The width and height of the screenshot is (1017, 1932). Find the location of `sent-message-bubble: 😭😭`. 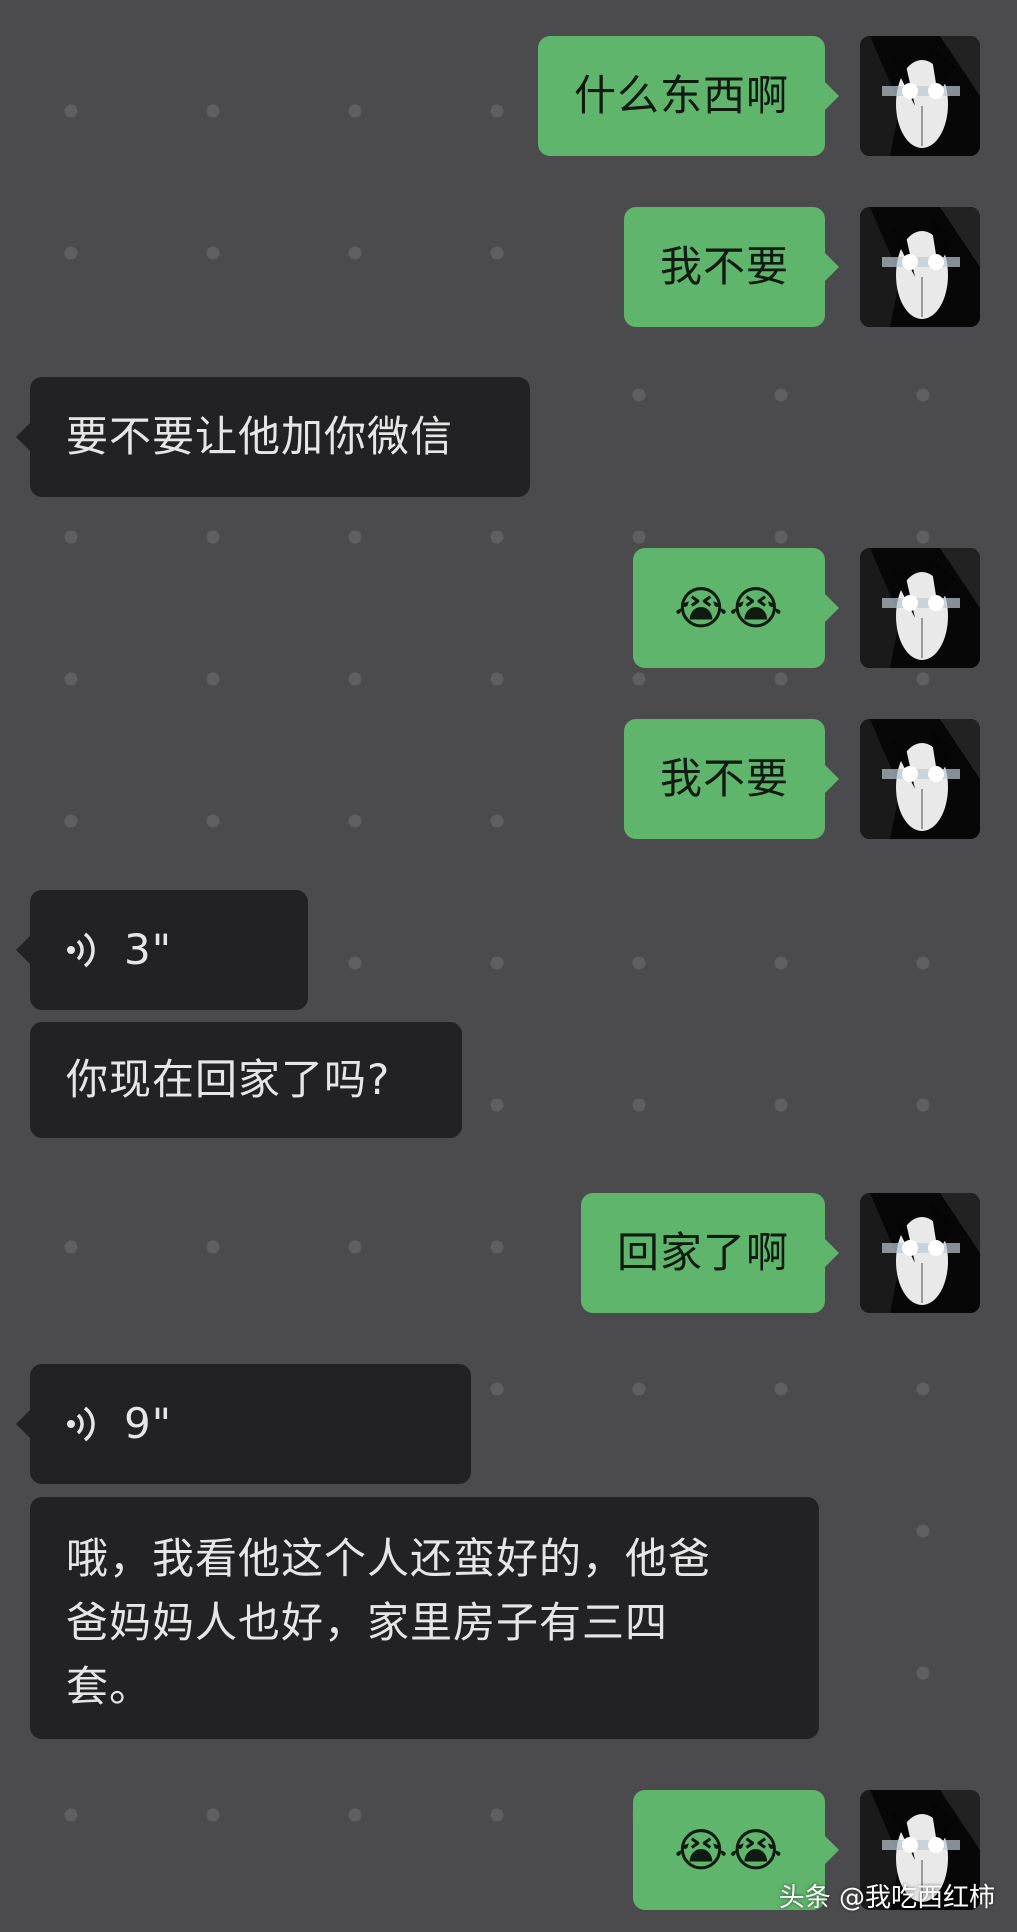

sent-message-bubble: 😭😭 is located at coordinates (736, 608).